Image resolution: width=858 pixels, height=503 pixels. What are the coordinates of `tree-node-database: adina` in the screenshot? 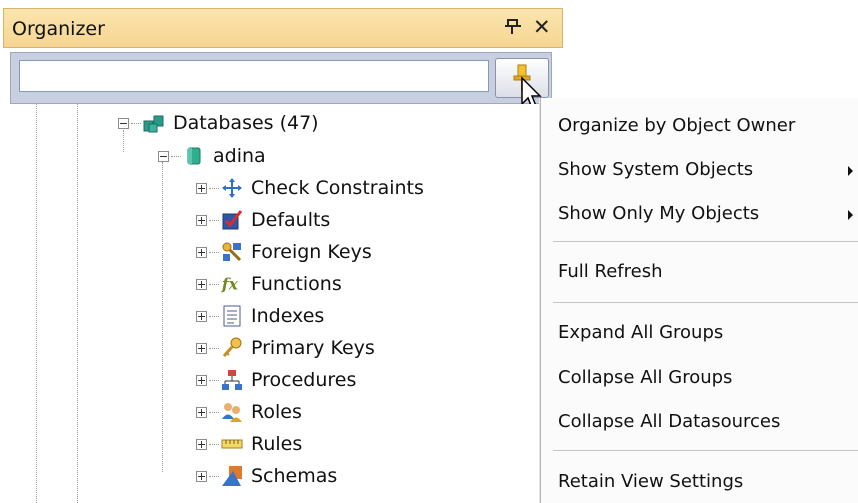 It's located at (212, 156).